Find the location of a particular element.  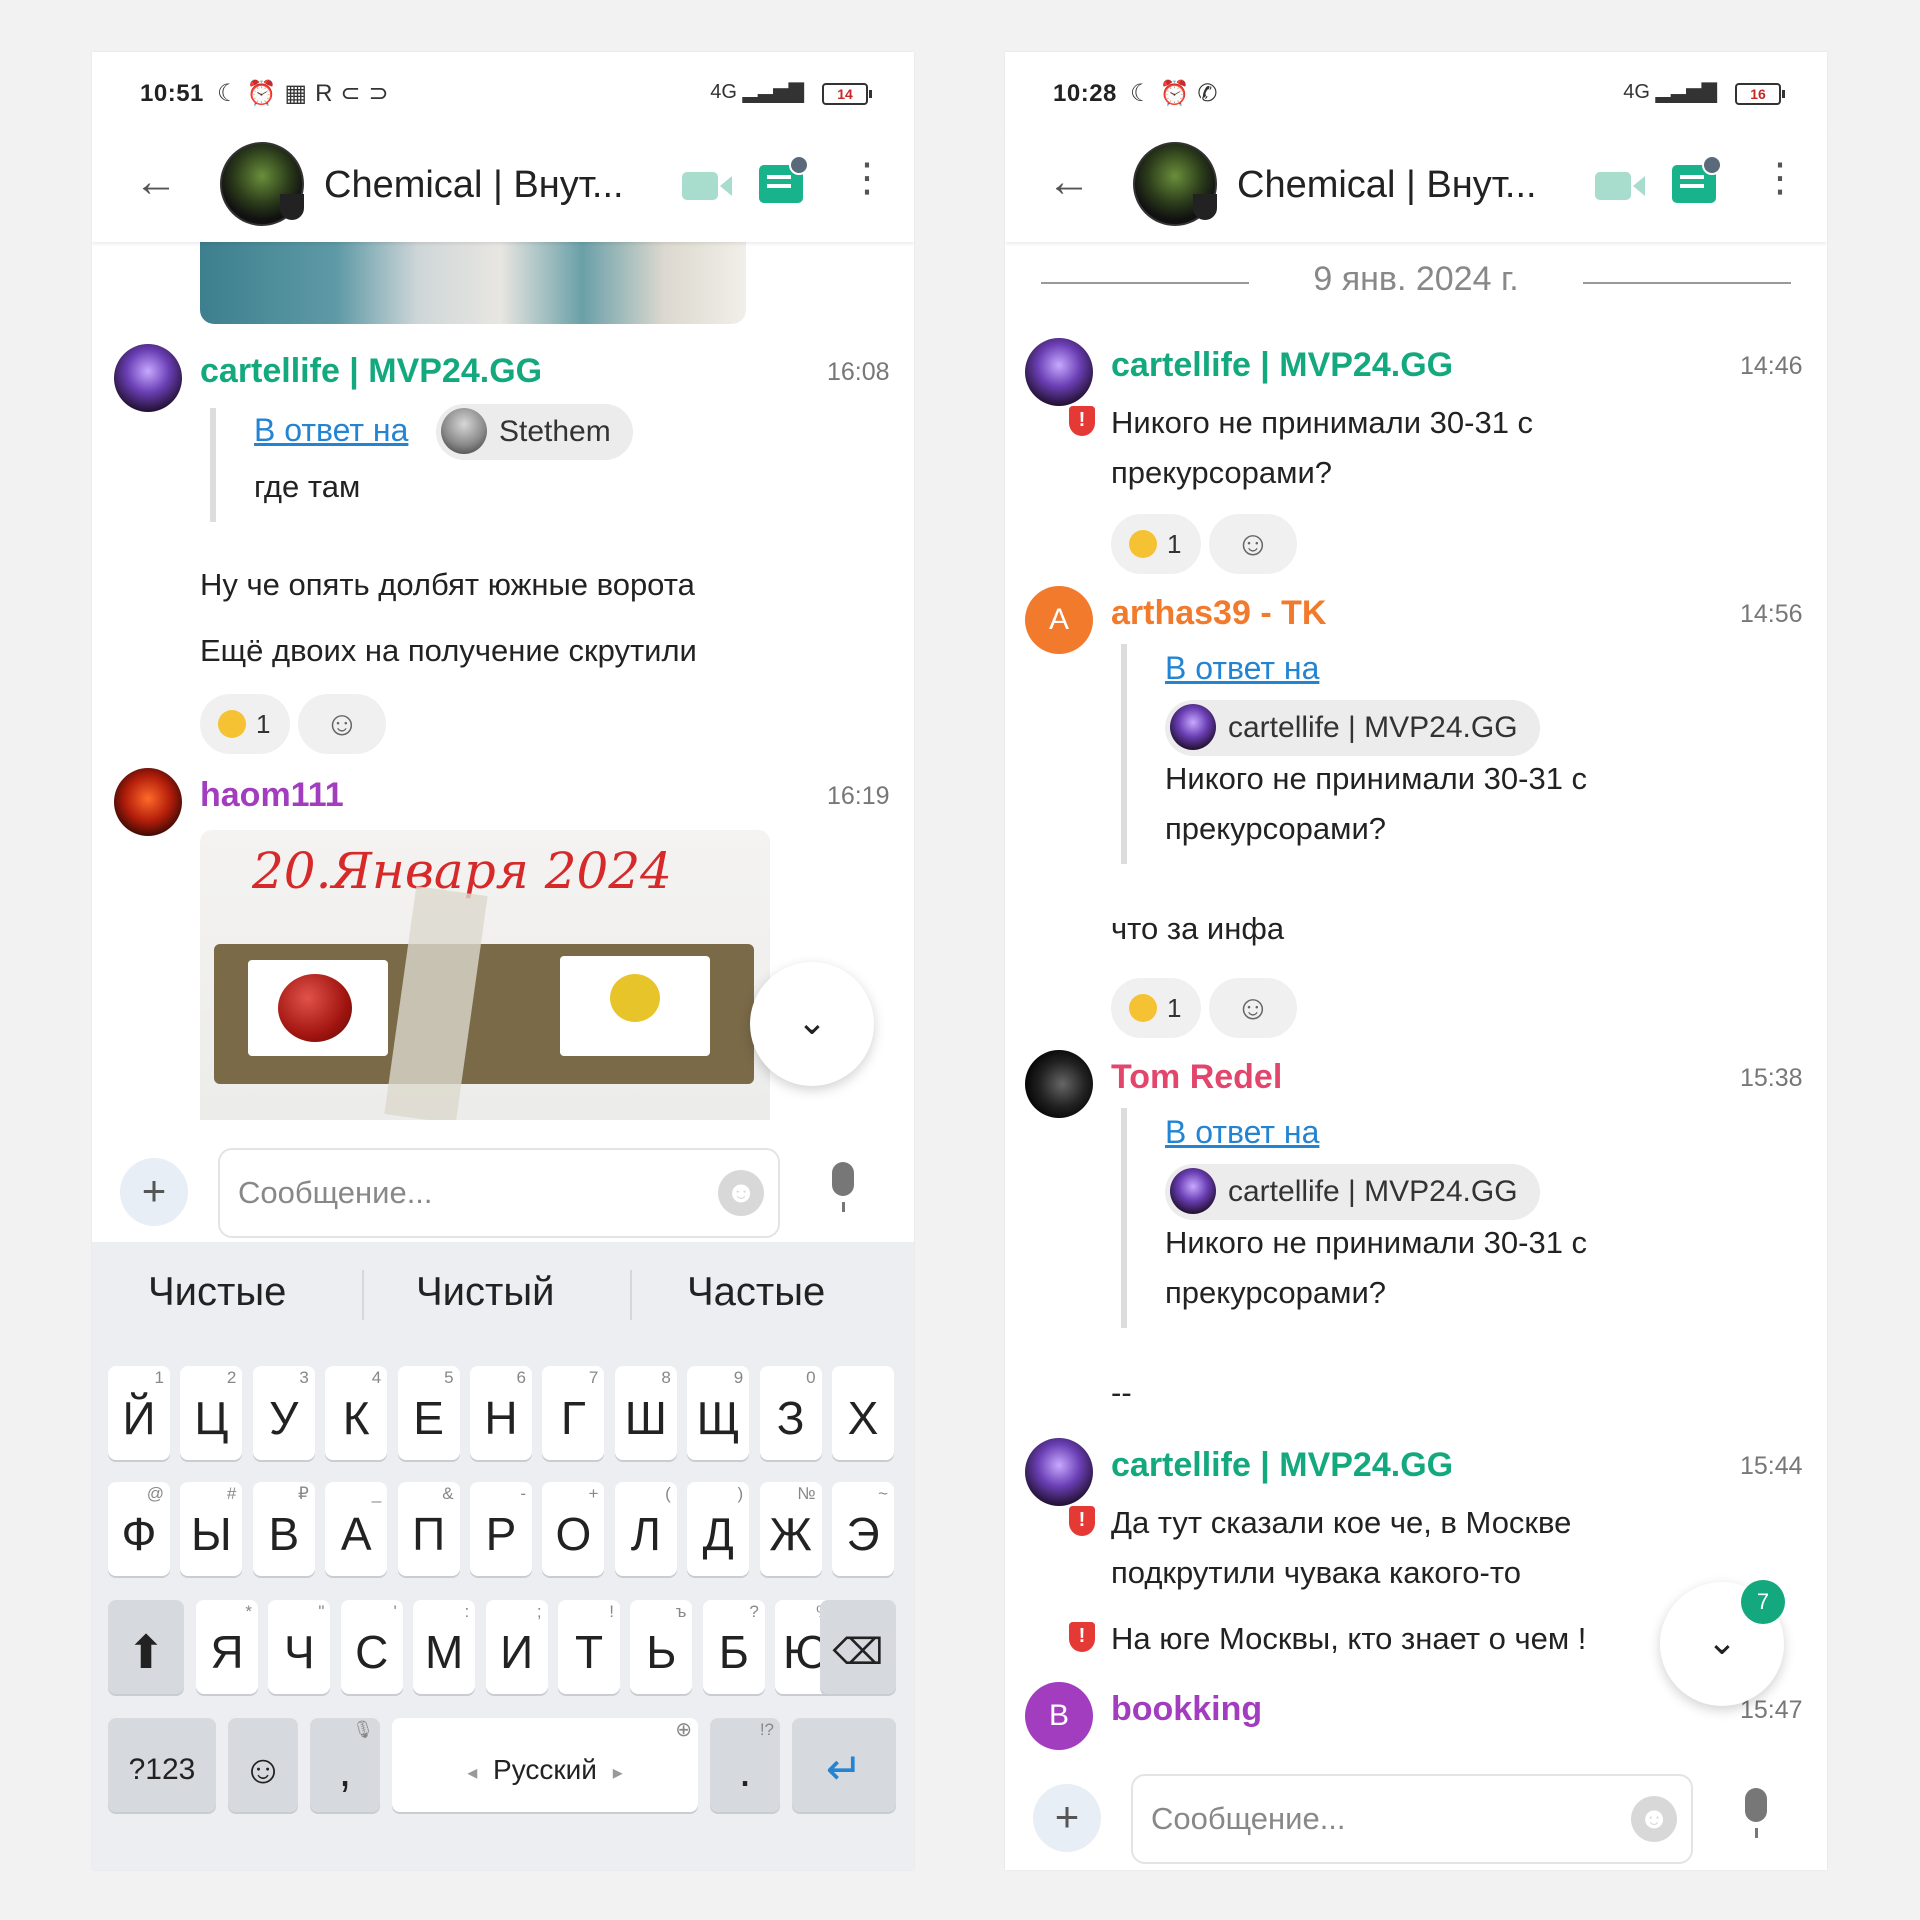

key-letter: ! Т is located at coordinates (589, 1647).